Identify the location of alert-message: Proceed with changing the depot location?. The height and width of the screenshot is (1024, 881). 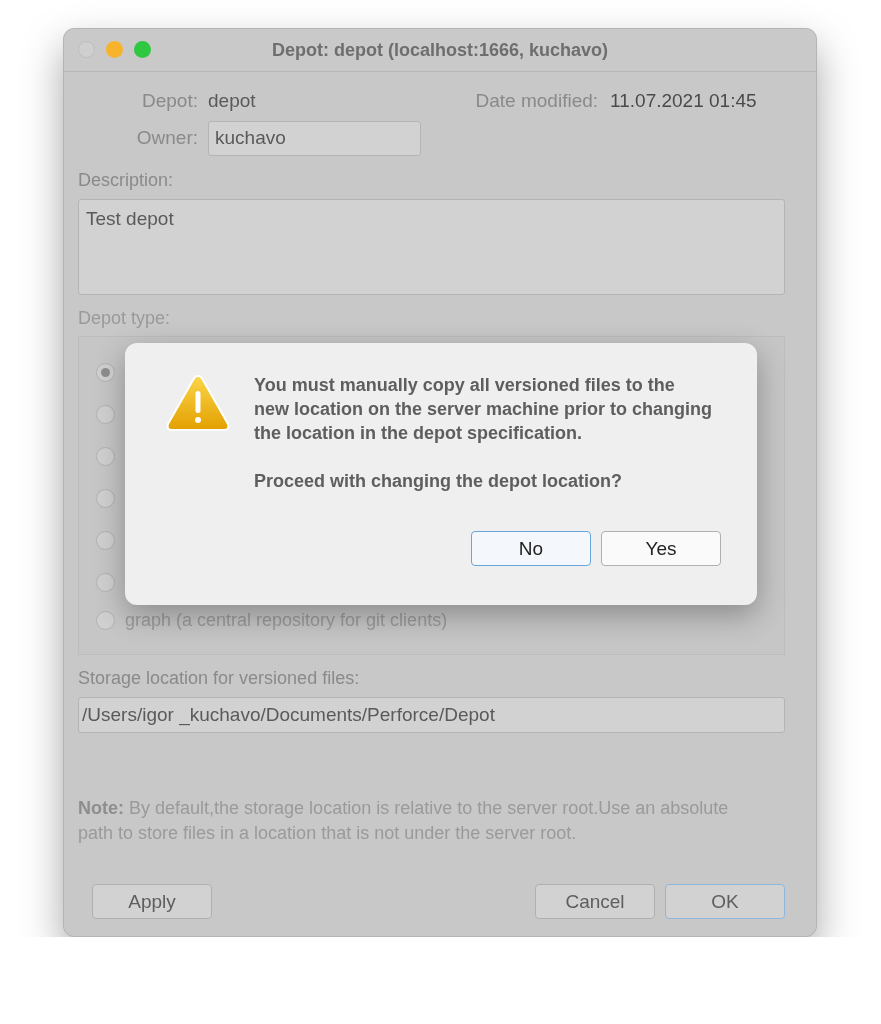
(438, 481).